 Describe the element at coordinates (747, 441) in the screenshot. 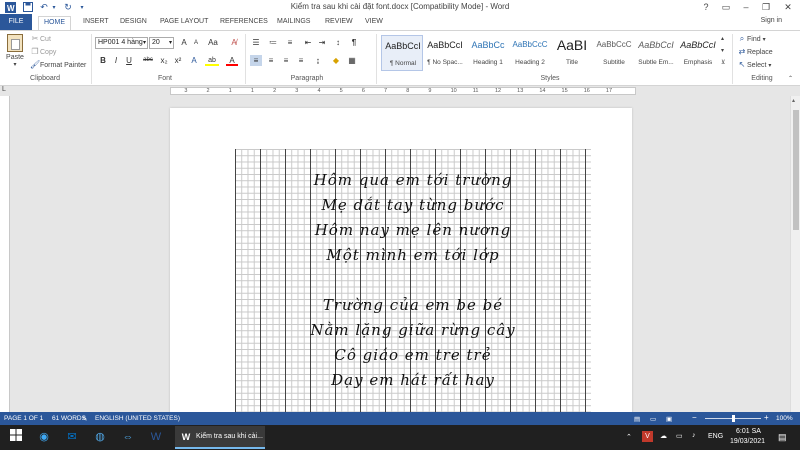

I see `clock-date: 19/03/2021` at that location.